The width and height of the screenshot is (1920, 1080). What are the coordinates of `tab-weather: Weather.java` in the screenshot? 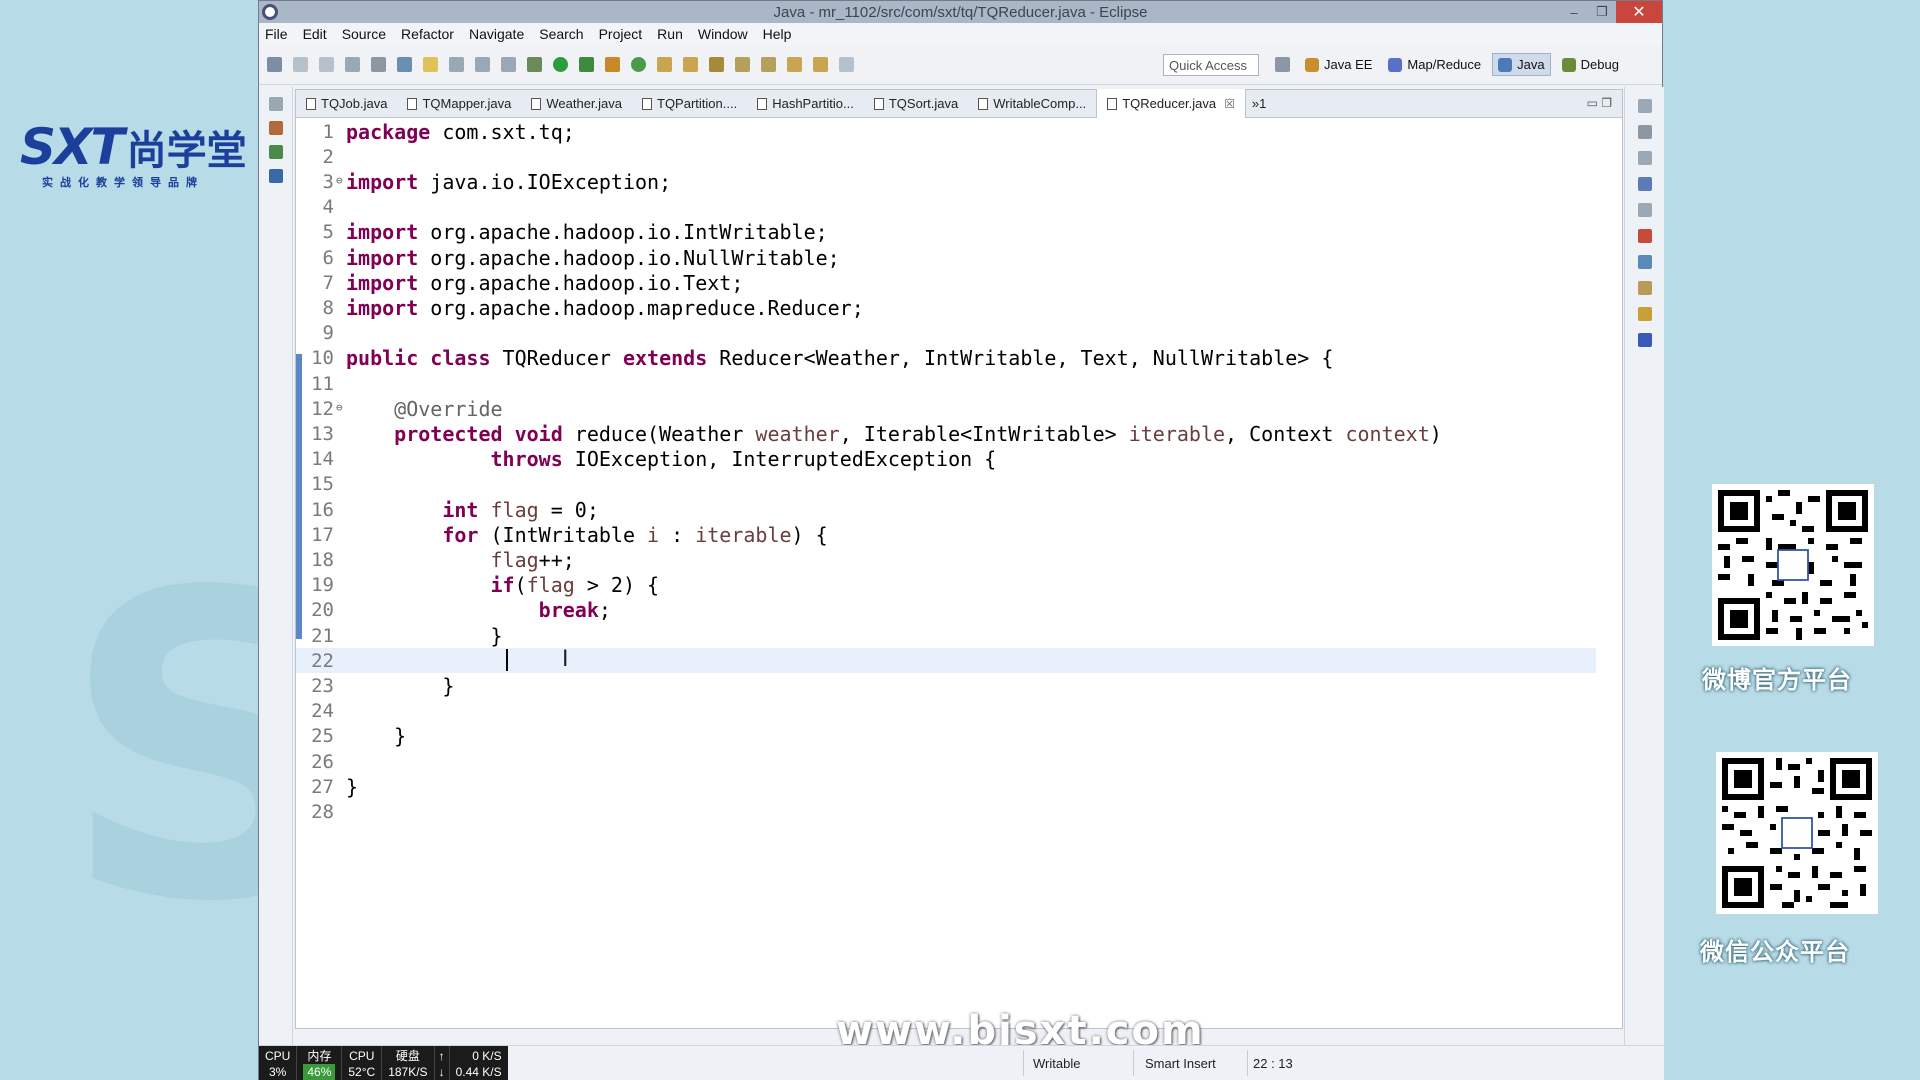 It's located at (576, 104).